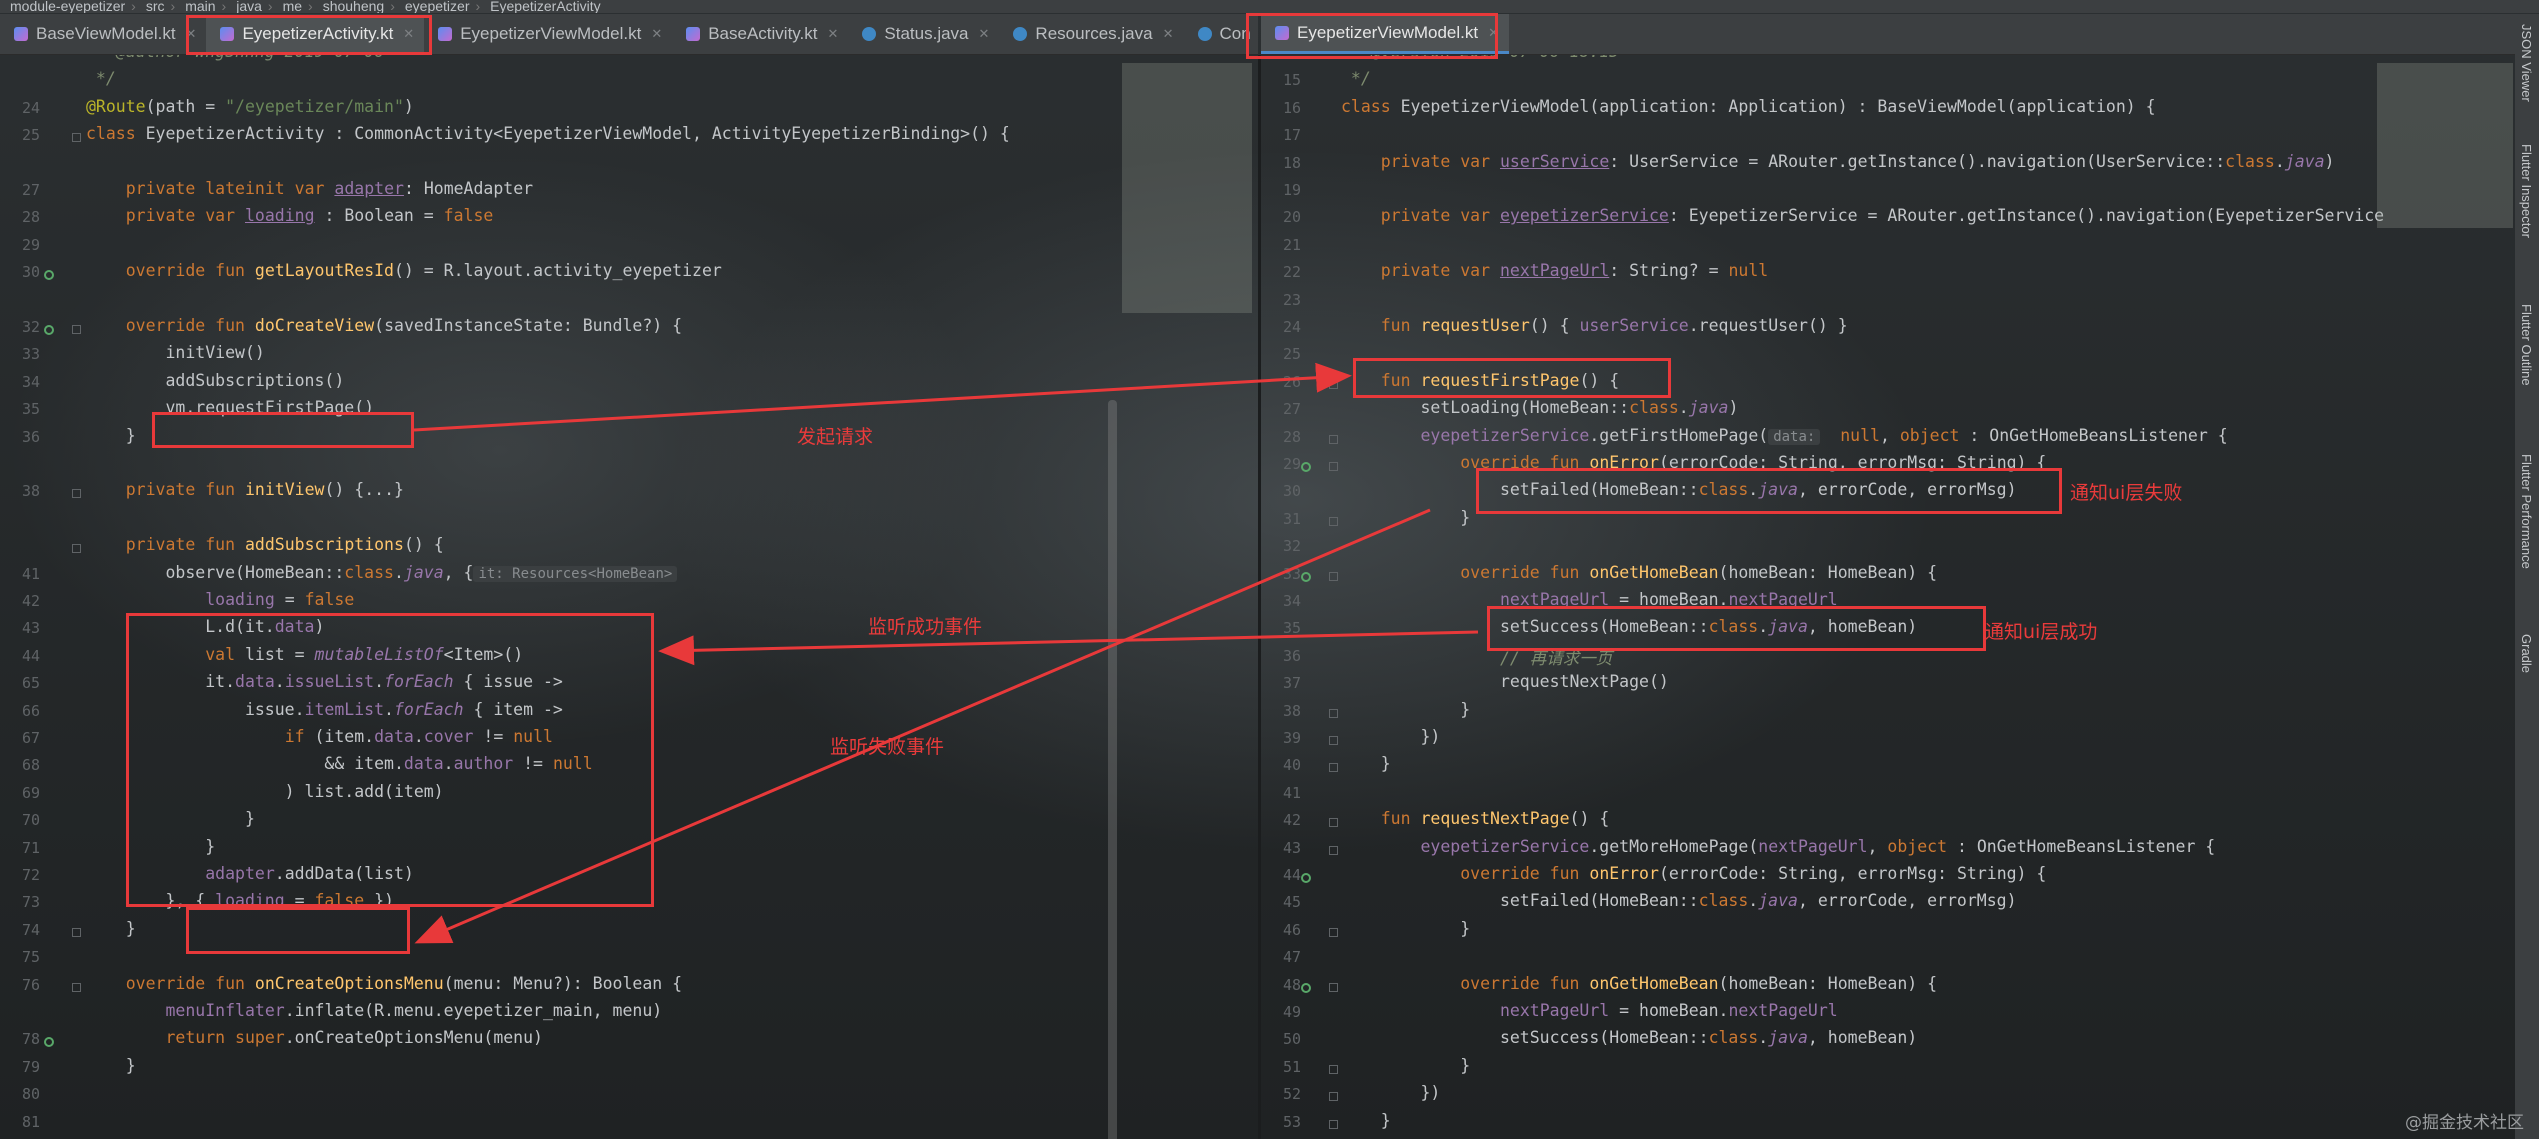 This screenshot has height=1139, width=2539. What do you see at coordinates (2464, 1123) in the screenshot?
I see `watermark: @掘金技术社区` at bounding box center [2464, 1123].